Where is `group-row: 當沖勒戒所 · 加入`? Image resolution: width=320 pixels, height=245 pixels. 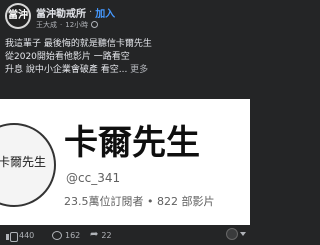
group-row: 當沖勒戒所 · 加入 is located at coordinates (75, 12).